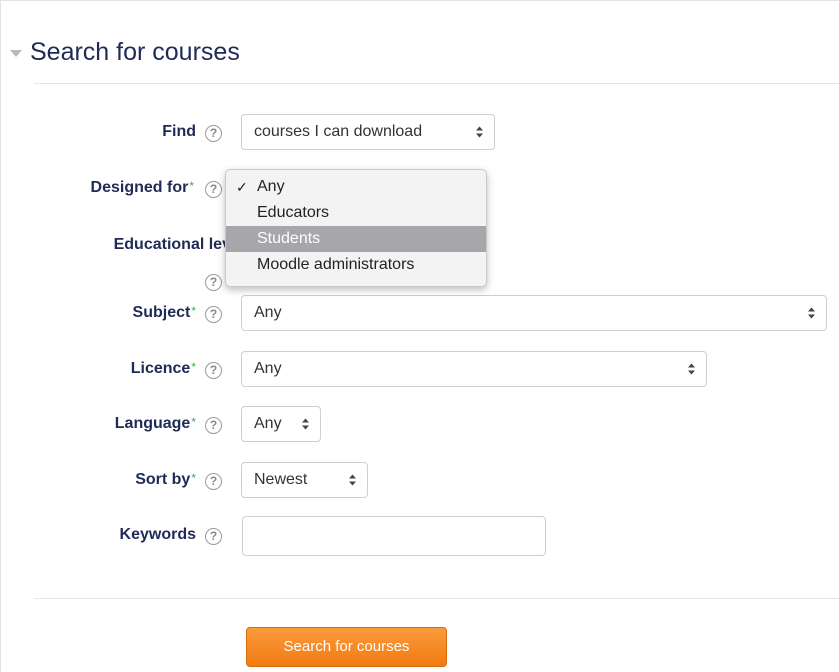  Describe the element at coordinates (268, 423) in the screenshot. I see `language-select-value: Any` at that location.